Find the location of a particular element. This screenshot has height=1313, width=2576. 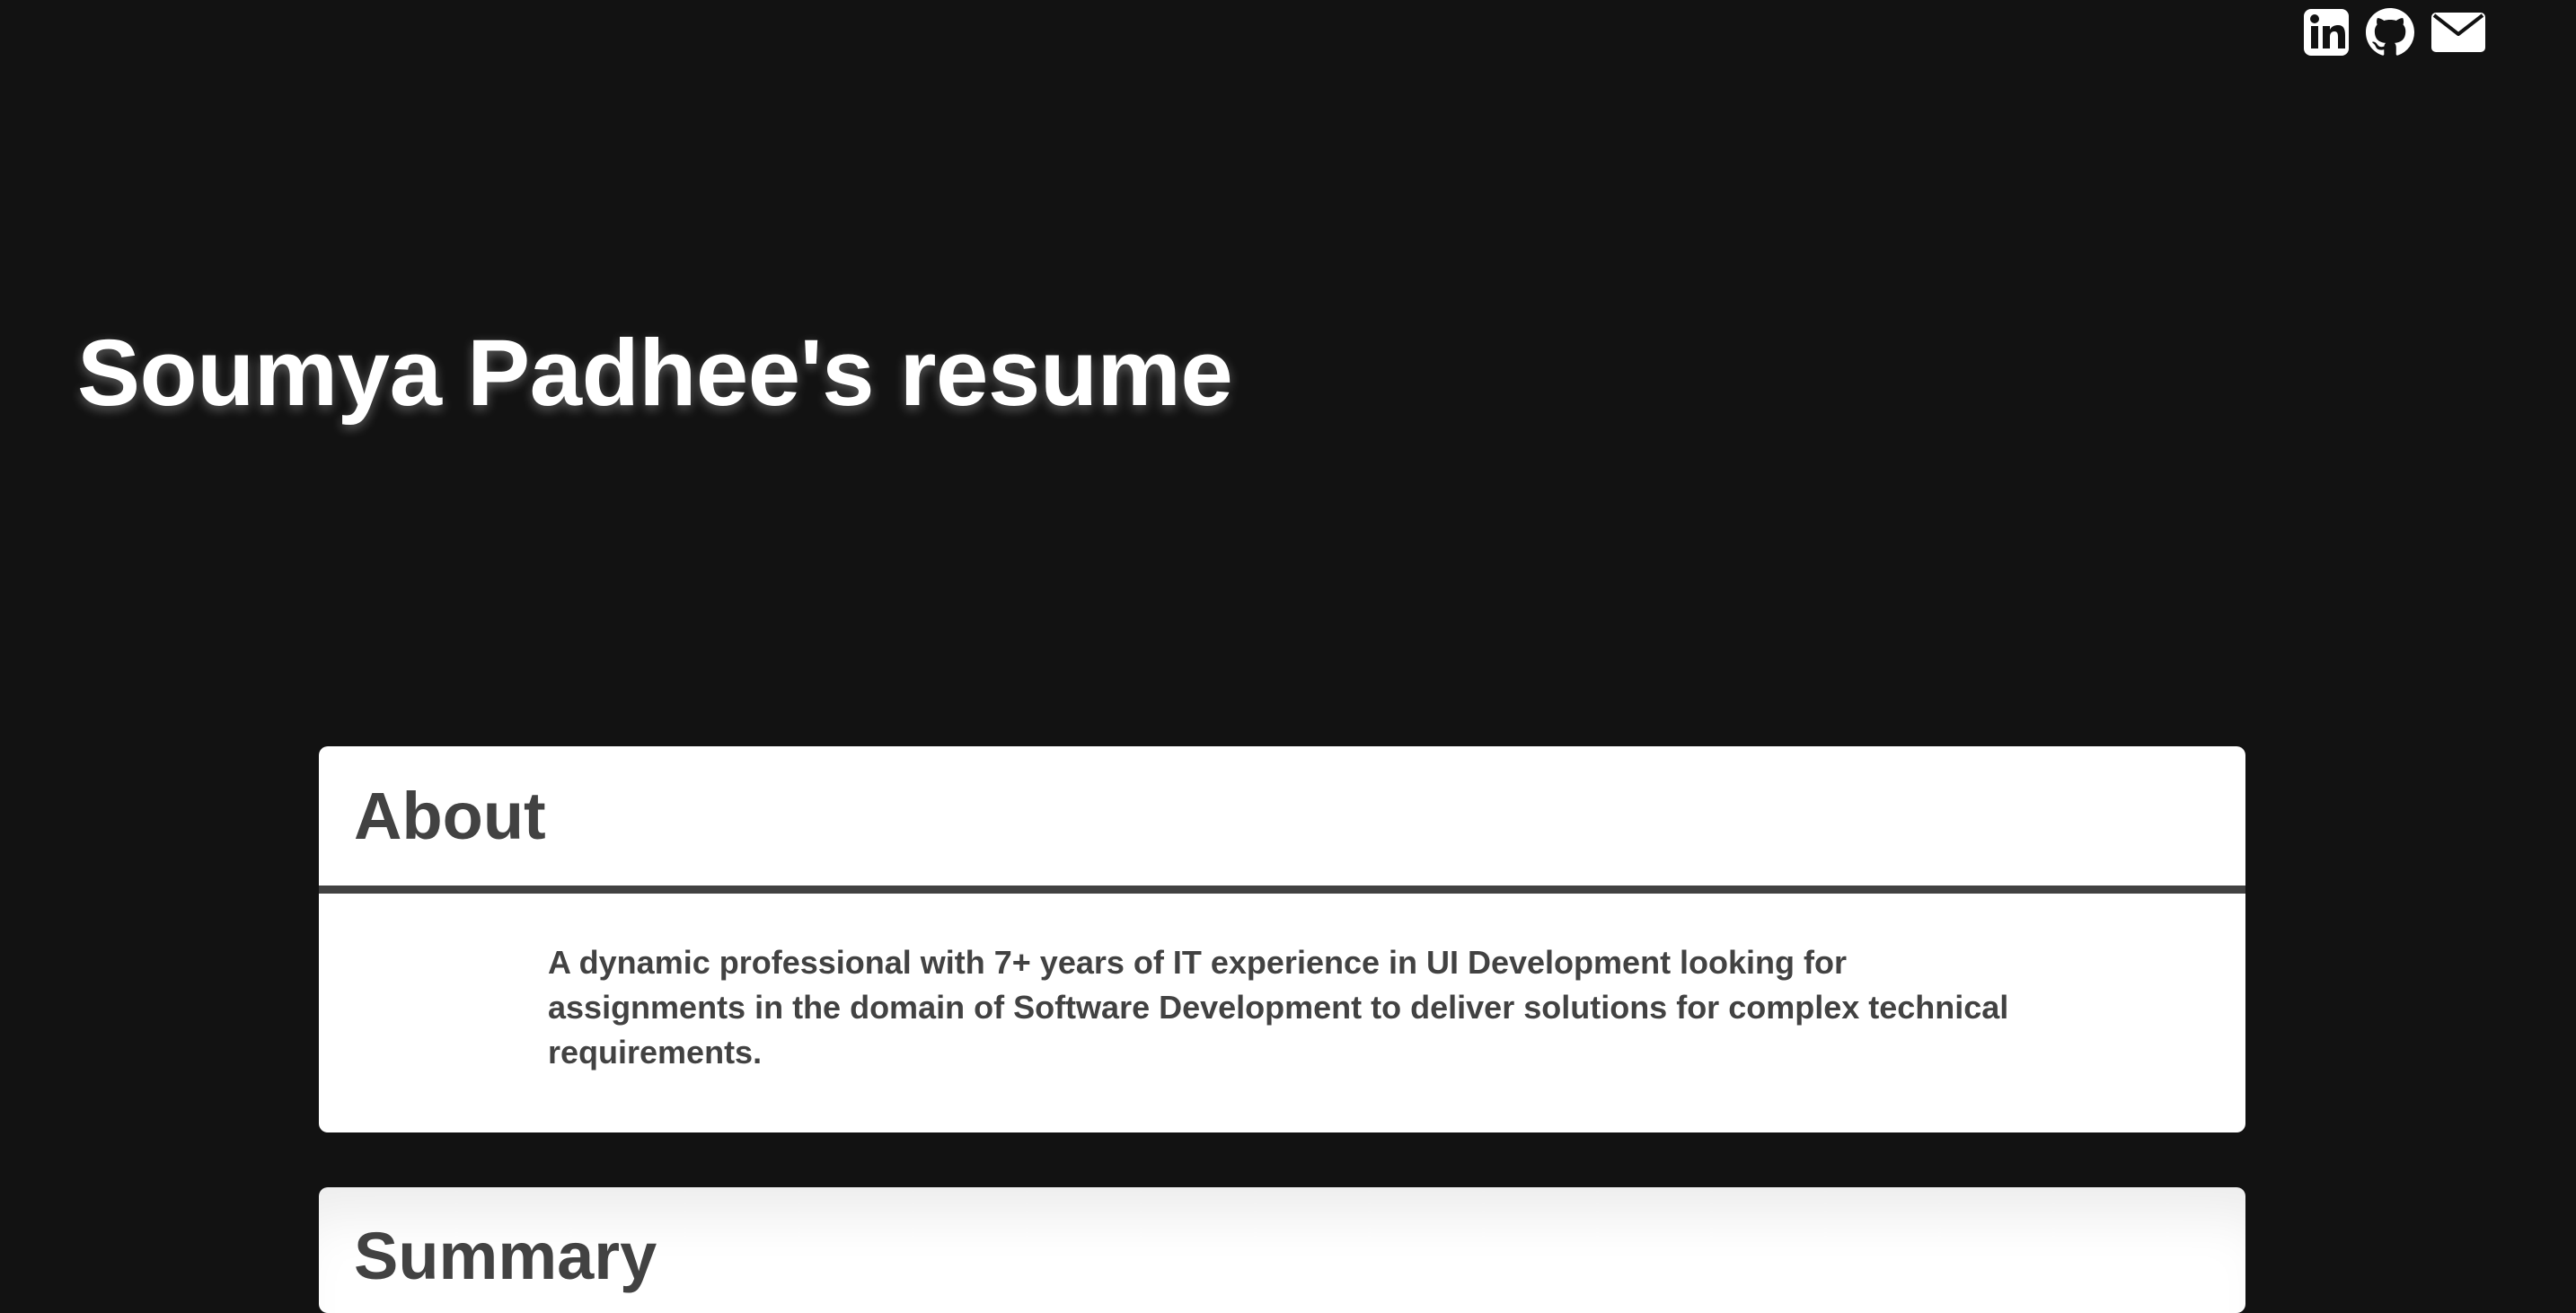

social-links-bar is located at coordinates (2394, 32).